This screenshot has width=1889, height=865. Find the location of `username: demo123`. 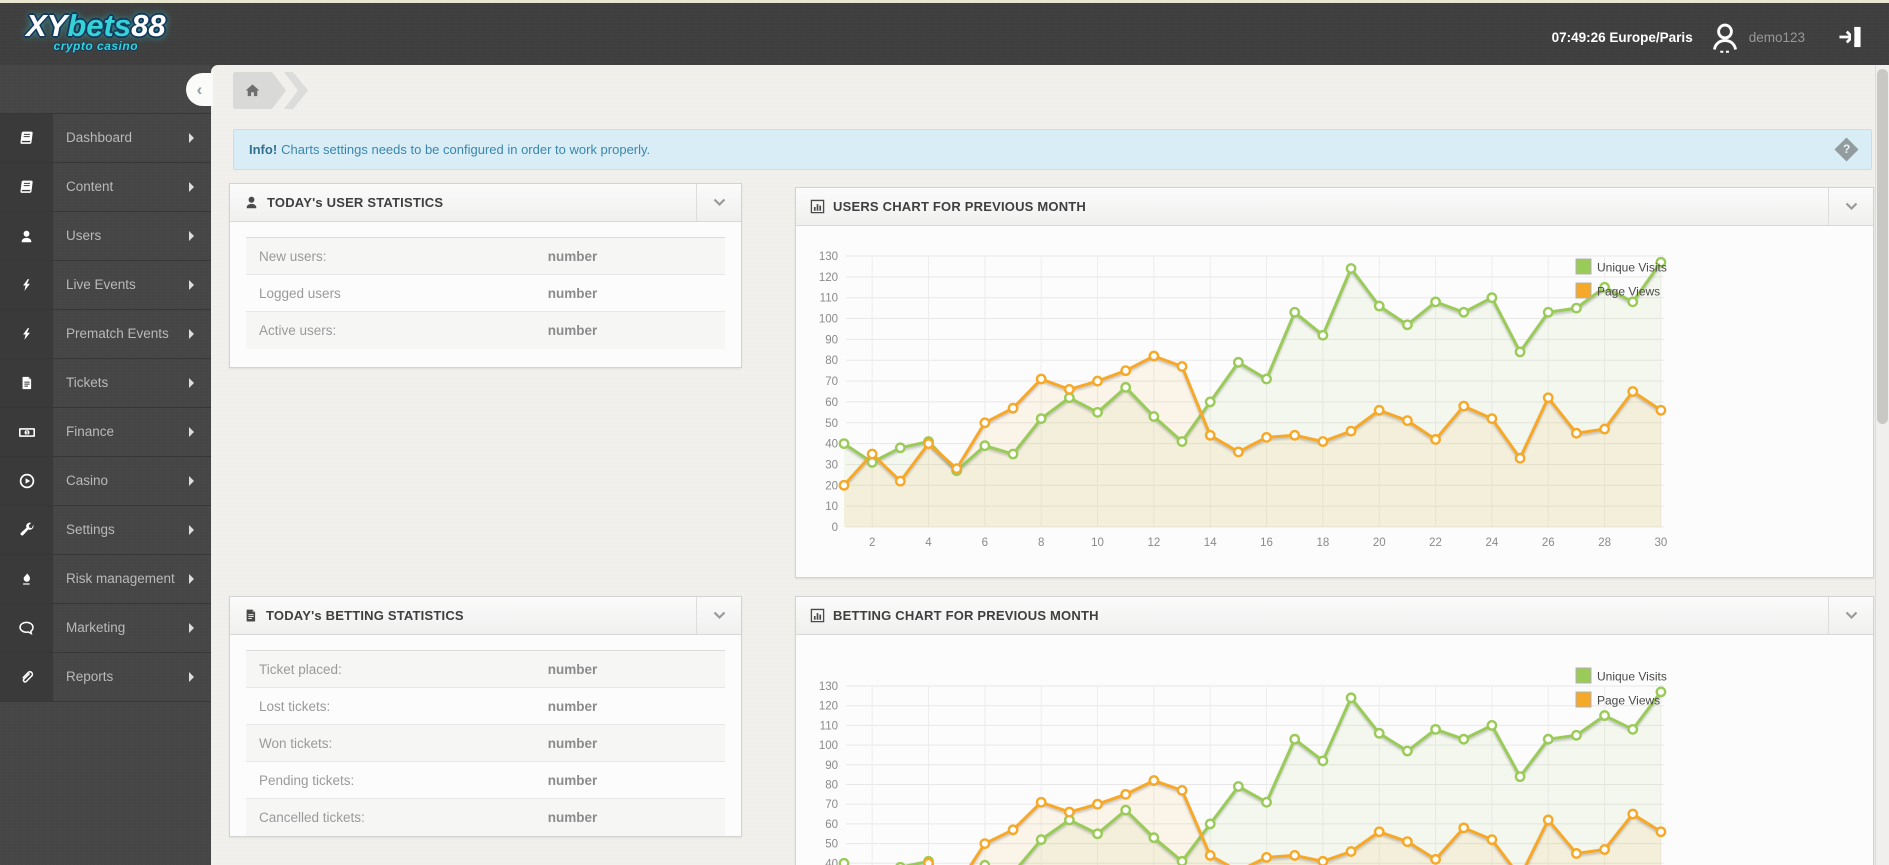

username: demo123 is located at coordinates (1777, 37).